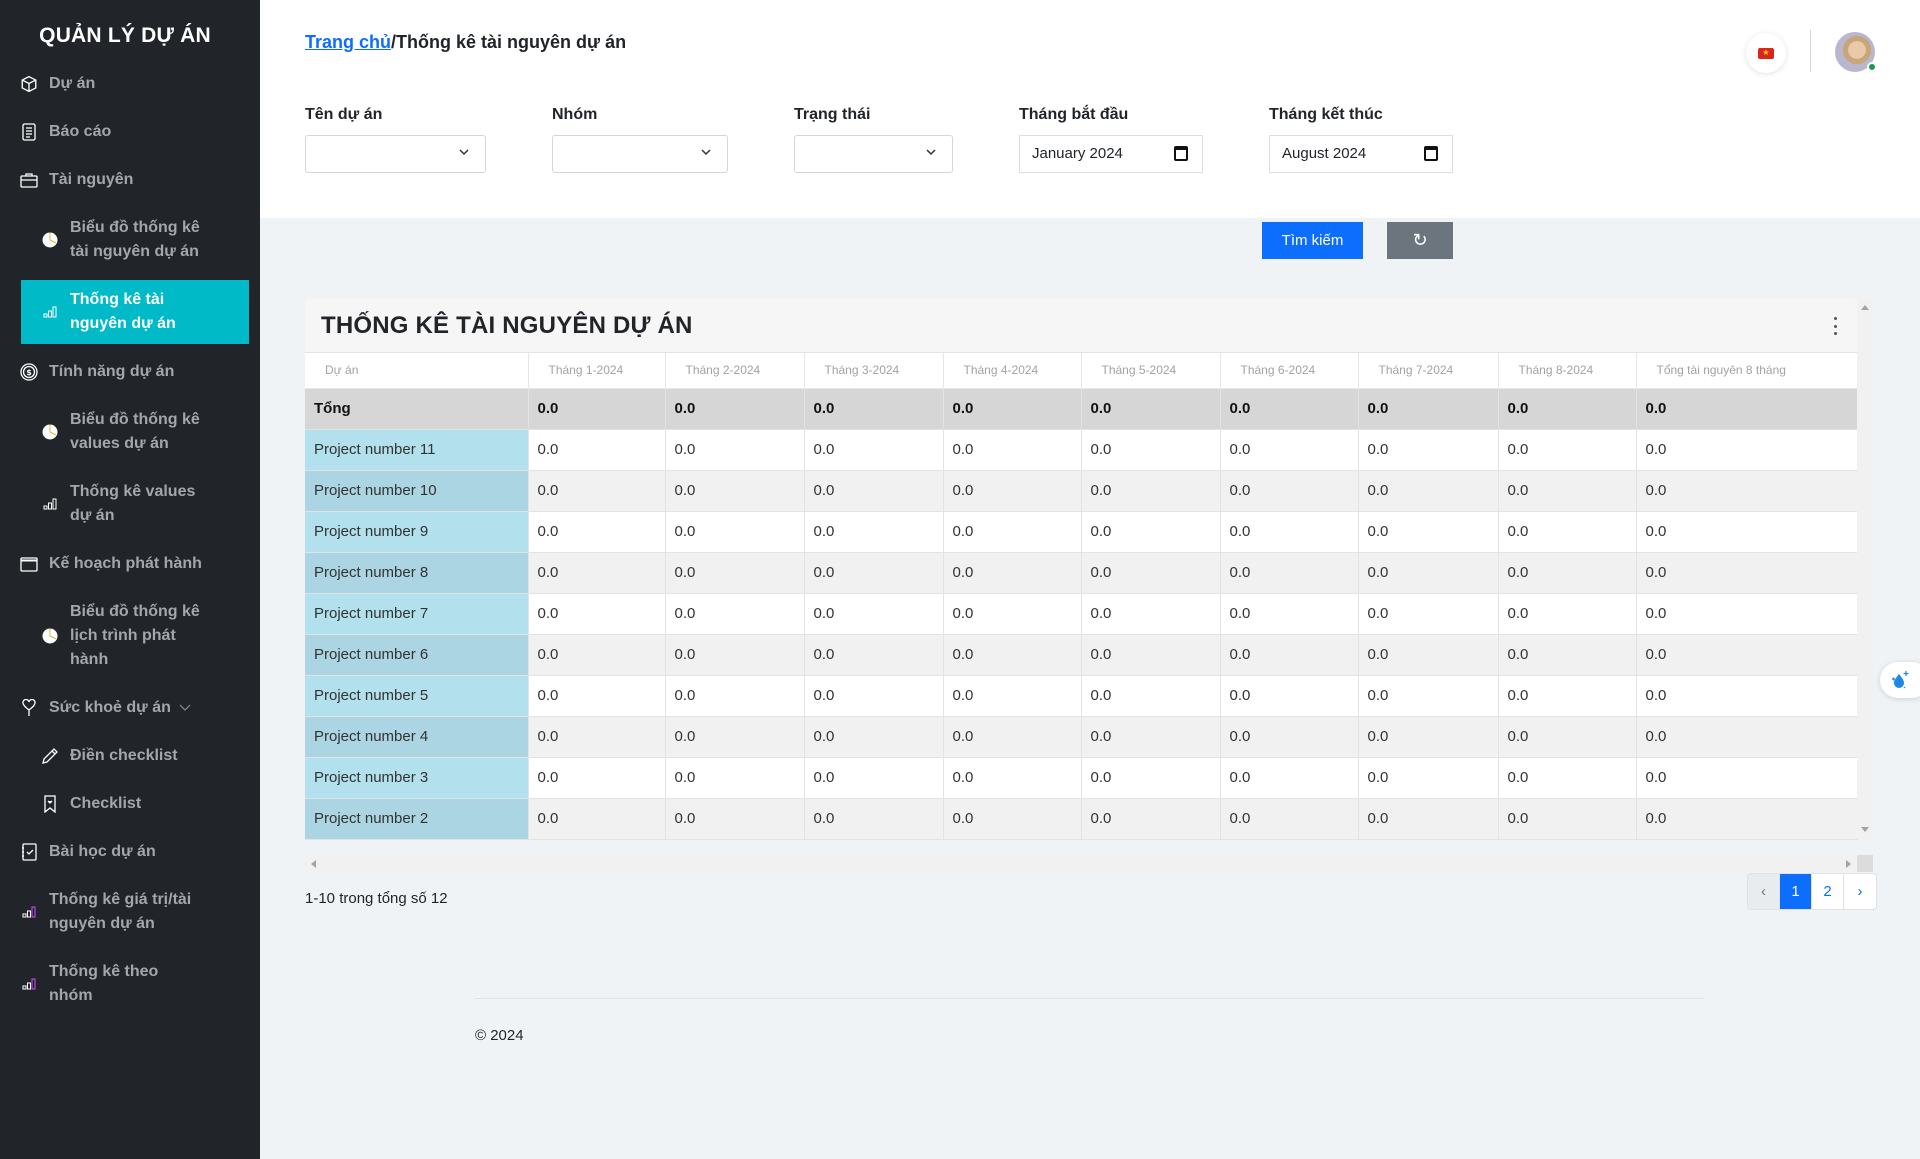  I want to click on reset-button: ↻, so click(1420, 240).